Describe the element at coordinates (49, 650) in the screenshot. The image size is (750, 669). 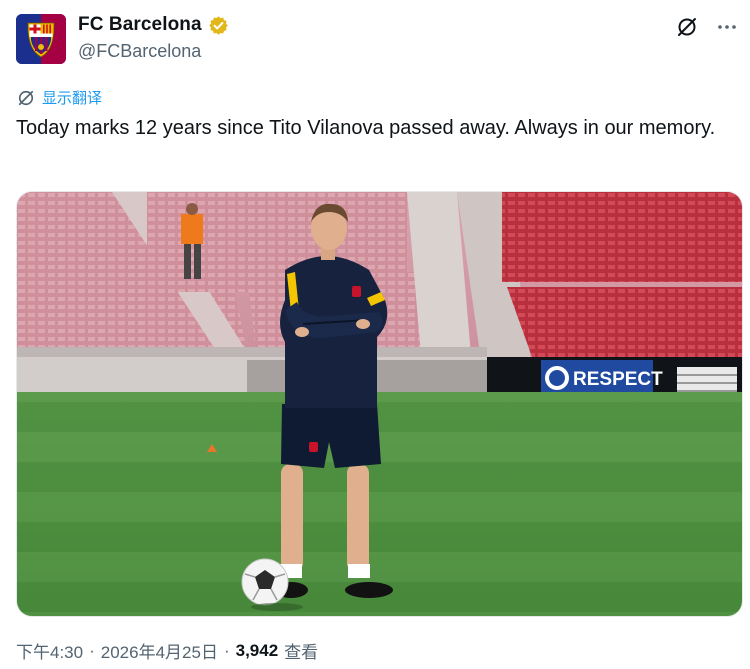
I see `tweet-time: 下午4:30` at that location.